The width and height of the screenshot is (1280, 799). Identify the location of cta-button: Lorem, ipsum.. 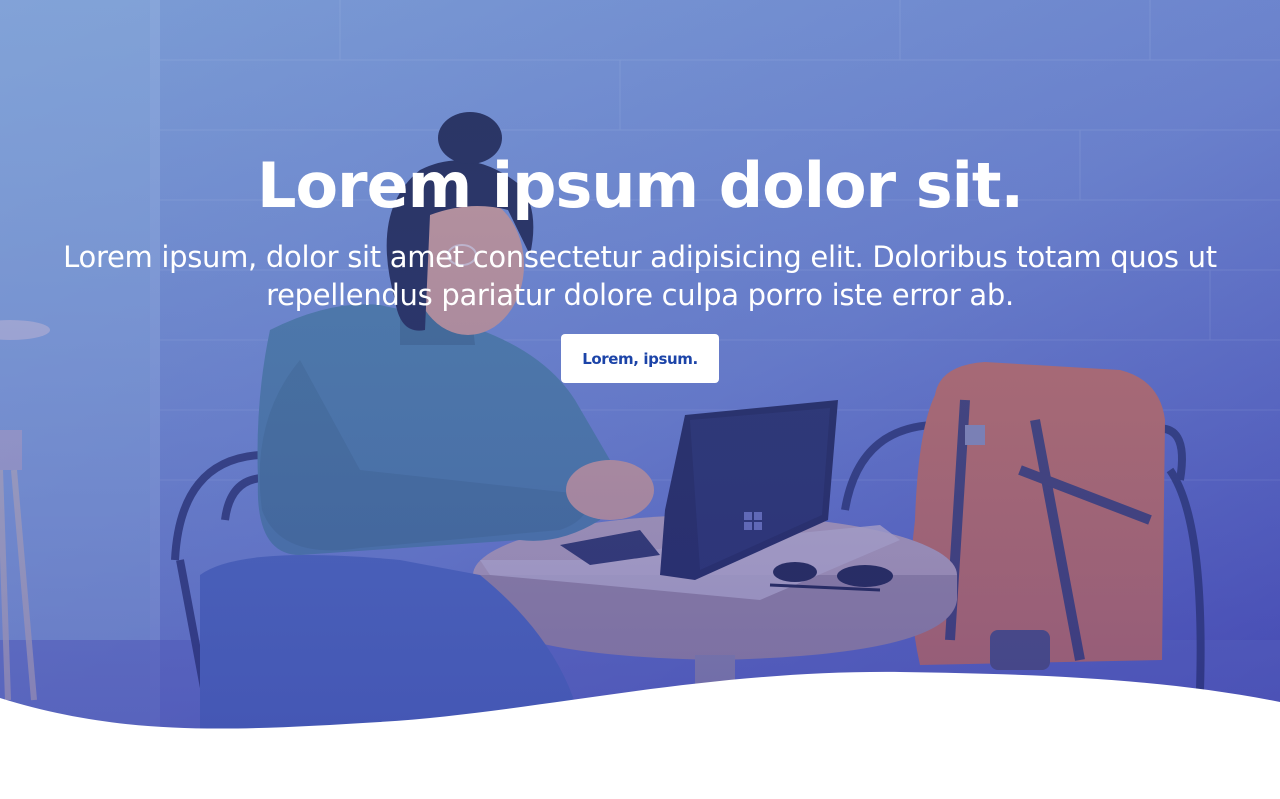
(640, 358).